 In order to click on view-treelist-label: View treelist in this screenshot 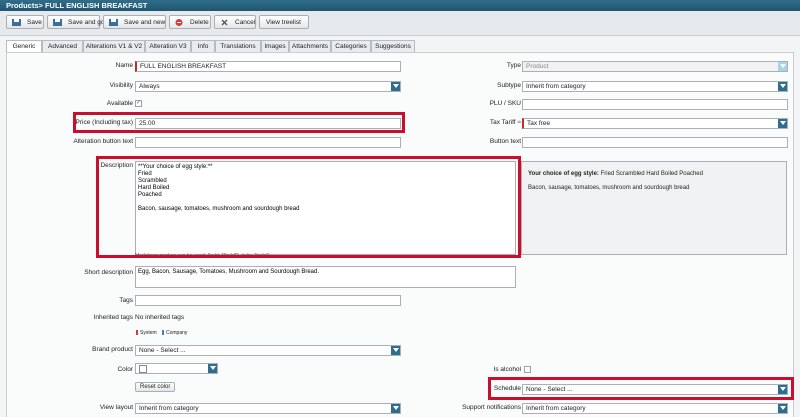, I will do `click(283, 22)`.